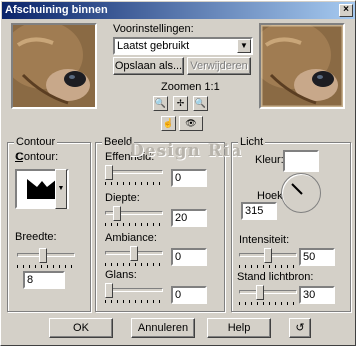 Image resolution: width=356 pixels, height=346 pixels. What do you see at coordinates (317, 257) in the screenshot?
I see `intensity-input: 50` at bounding box center [317, 257].